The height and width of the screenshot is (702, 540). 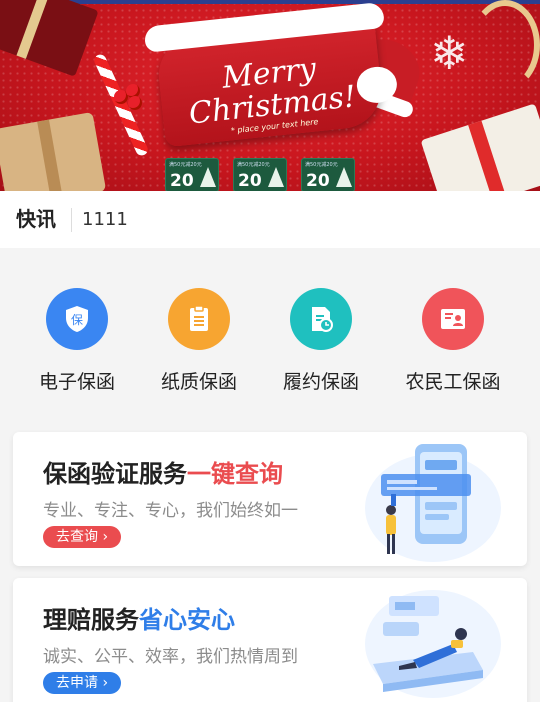 I want to click on card-title-highlight: 省心安心, so click(x=187, y=620).